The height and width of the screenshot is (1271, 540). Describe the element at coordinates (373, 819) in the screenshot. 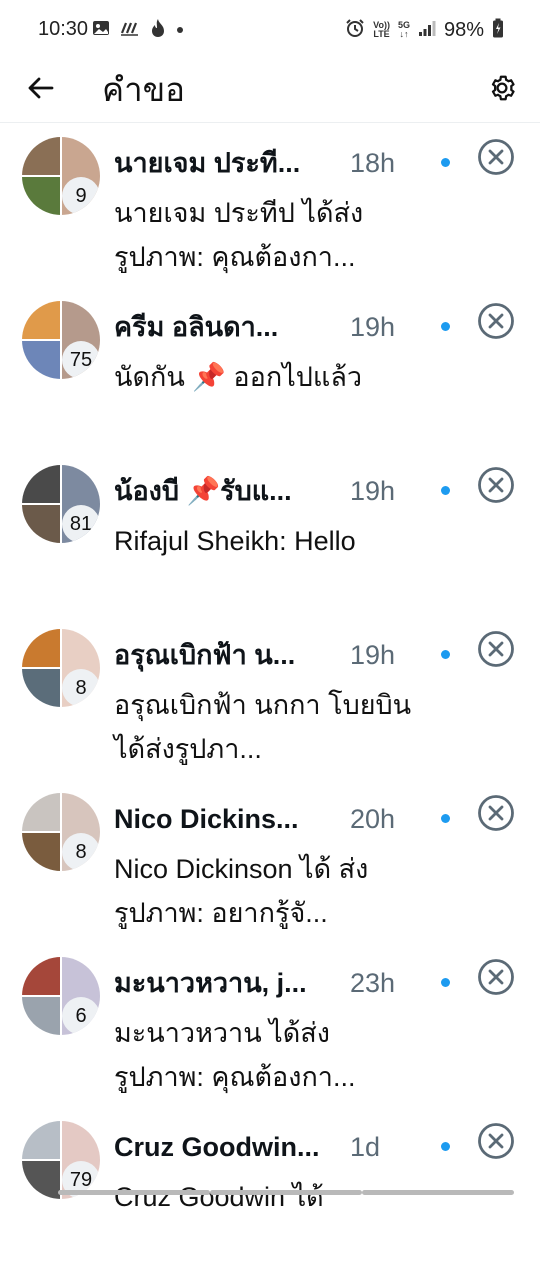

I see `conversation-time: 20h` at that location.